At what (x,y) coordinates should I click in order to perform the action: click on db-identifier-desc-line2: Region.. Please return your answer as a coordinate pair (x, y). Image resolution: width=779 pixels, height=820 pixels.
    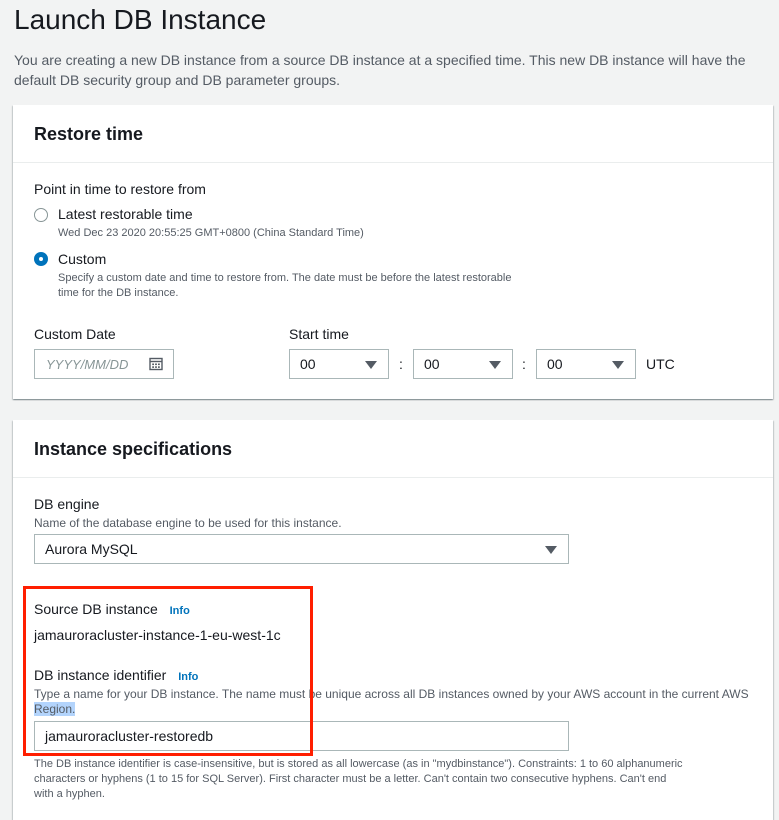
    Looking at the image, I should click on (55, 709).